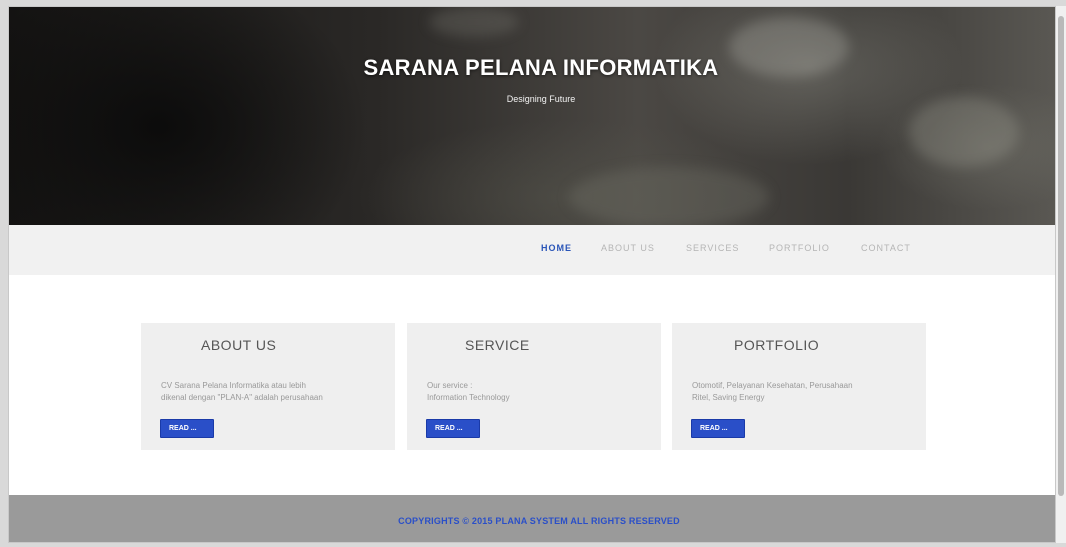 This screenshot has width=1066, height=547. What do you see at coordinates (799, 248) in the screenshot?
I see `nav-item-portfolio: PORTFOLIO` at bounding box center [799, 248].